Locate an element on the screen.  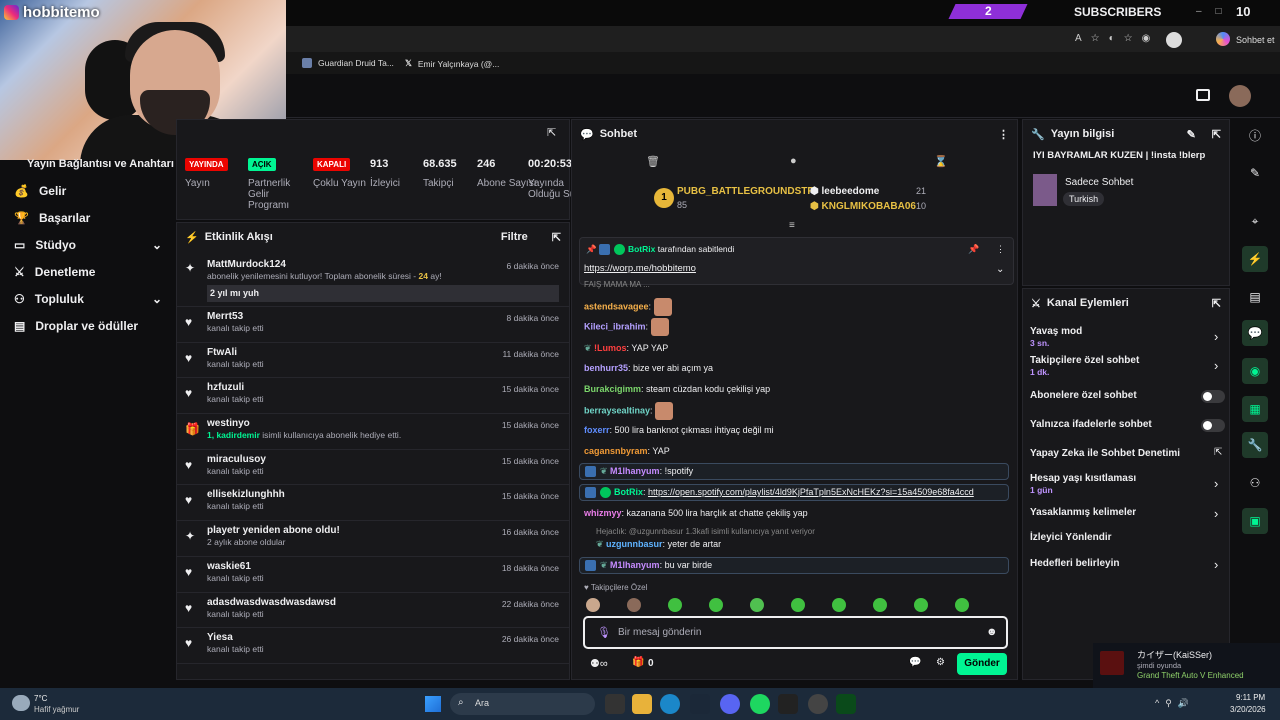
chat-username: BotRix is located at coordinates (628, 492).